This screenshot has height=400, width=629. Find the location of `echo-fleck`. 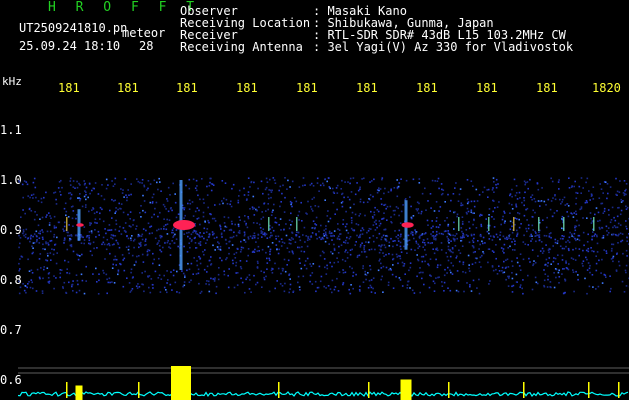

echo-fleck is located at coordinates (489, 224).